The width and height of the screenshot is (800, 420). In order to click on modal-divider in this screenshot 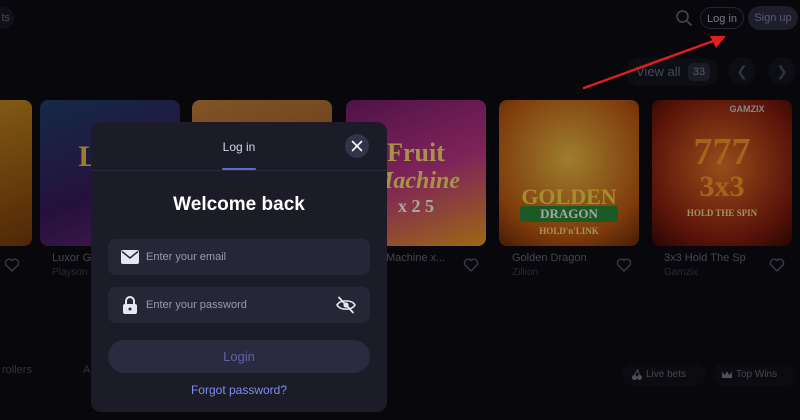, I will do `click(239, 170)`.